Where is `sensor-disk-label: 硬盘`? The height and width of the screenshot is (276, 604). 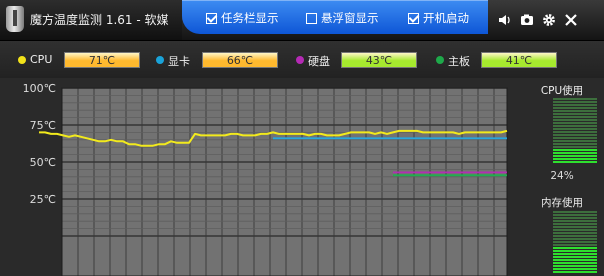
sensor-disk-label: 硬盘 is located at coordinates (319, 61).